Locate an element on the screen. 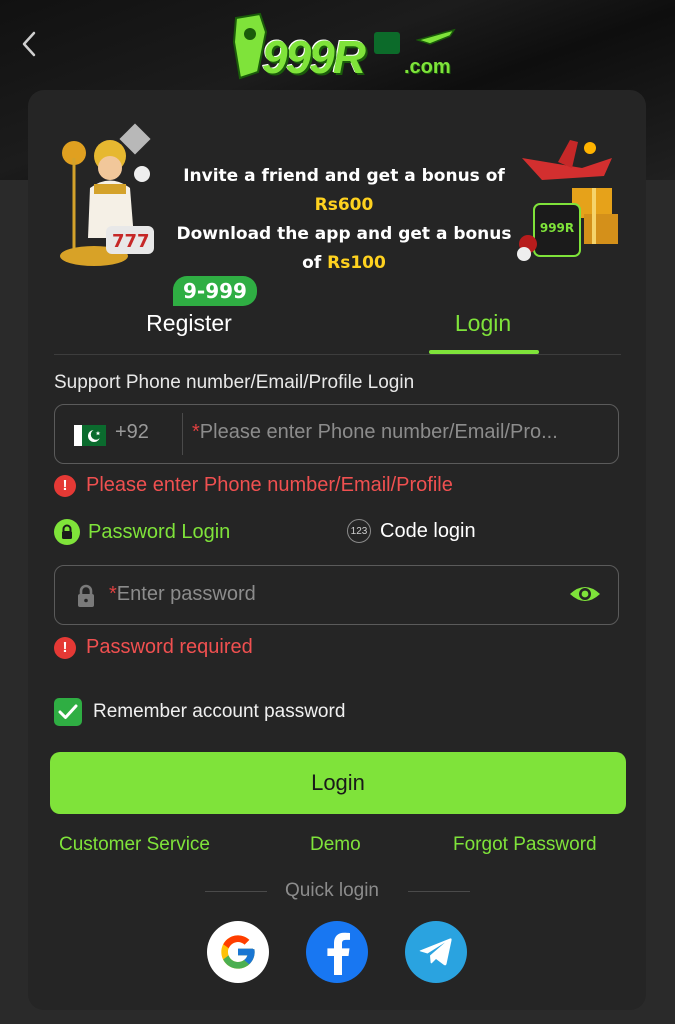 This screenshot has width=675, height=1024. back-button is located at coordinates (29, 44).